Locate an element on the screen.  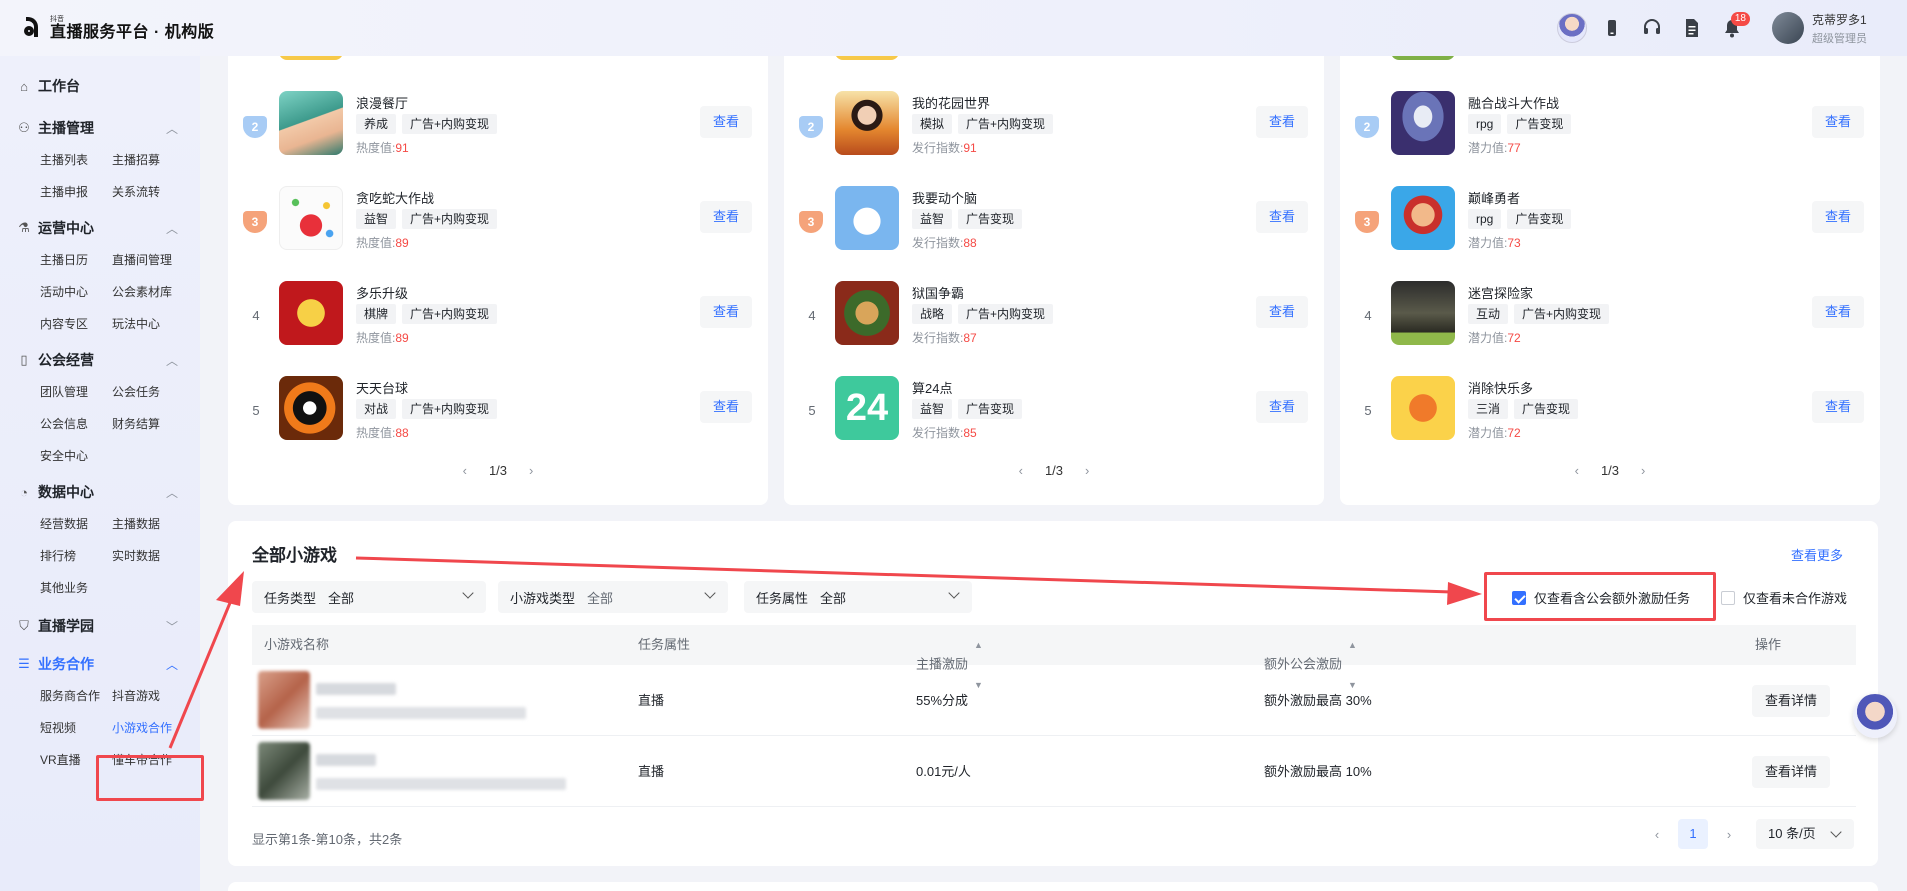
sidebar-group-data-center: ◔ 数据中心 ︿ is located at coordinates (108, 492).